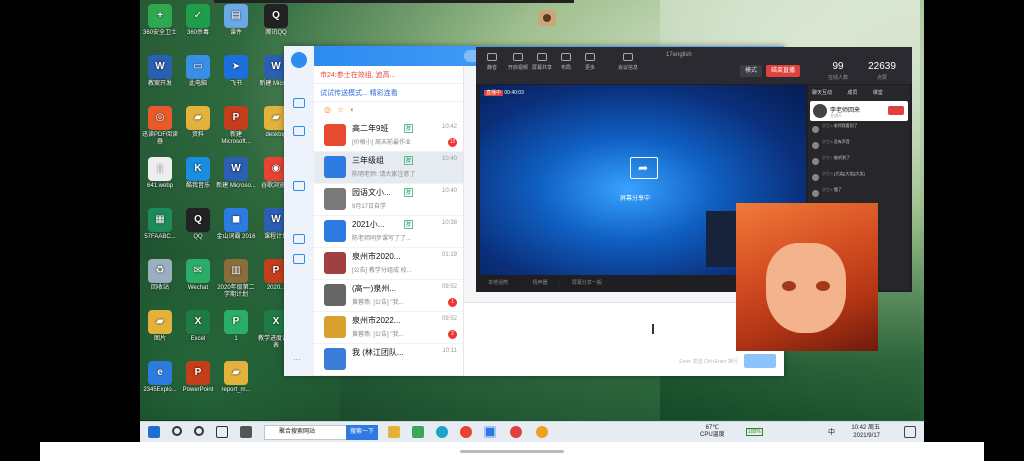 The image size is (1024, 461). Describe the element at coordinates (449, 223) in the screenshot. I see `conv-time: 10:38` at that location.